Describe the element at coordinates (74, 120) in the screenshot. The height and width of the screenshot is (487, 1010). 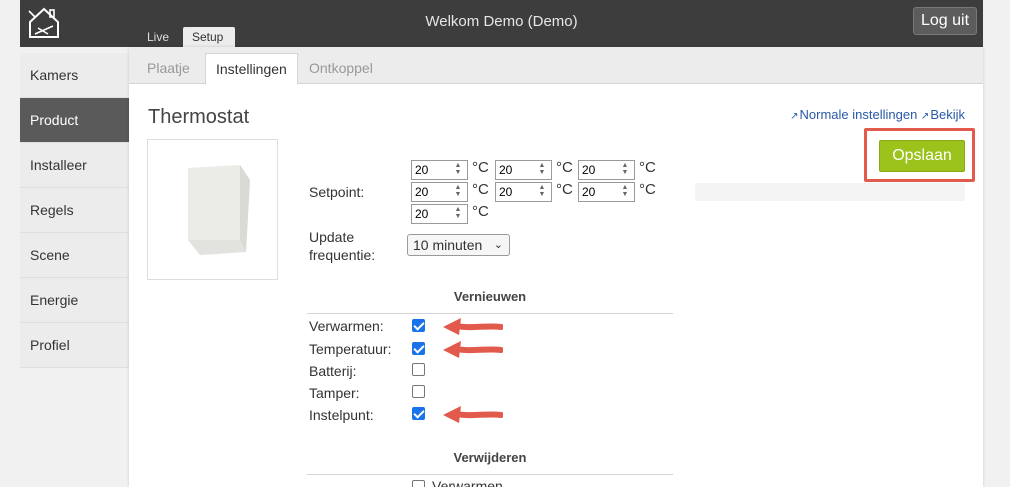
I see `sidebar-item-product: Product` at that location.